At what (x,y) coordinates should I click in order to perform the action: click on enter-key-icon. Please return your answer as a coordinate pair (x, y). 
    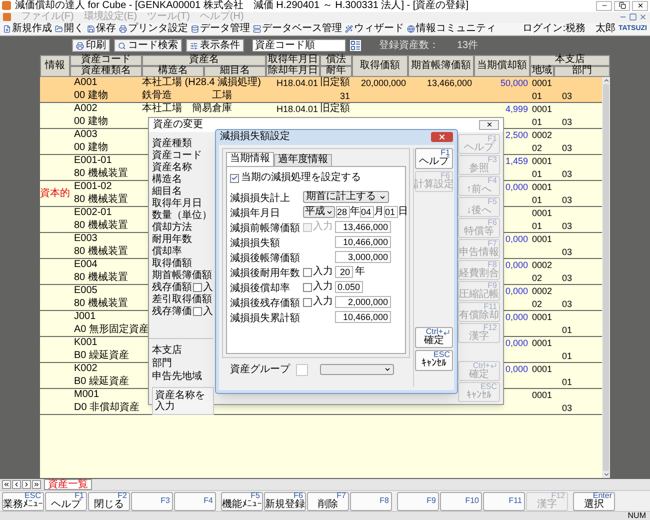
    Looking at the image, I should click on (446, 332).